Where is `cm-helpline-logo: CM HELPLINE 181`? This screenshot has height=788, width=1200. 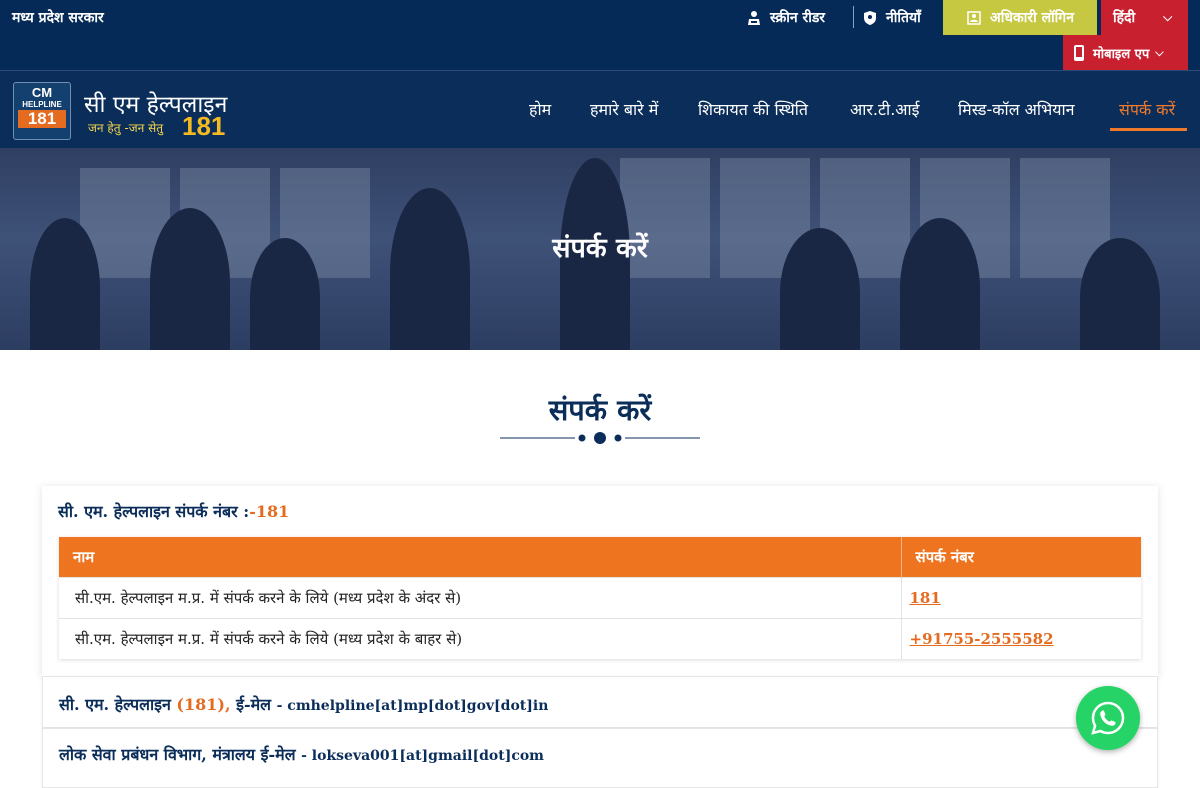 cm-helpline-logo: CM HELPLINE 181 is located at coordinates (42, 111).